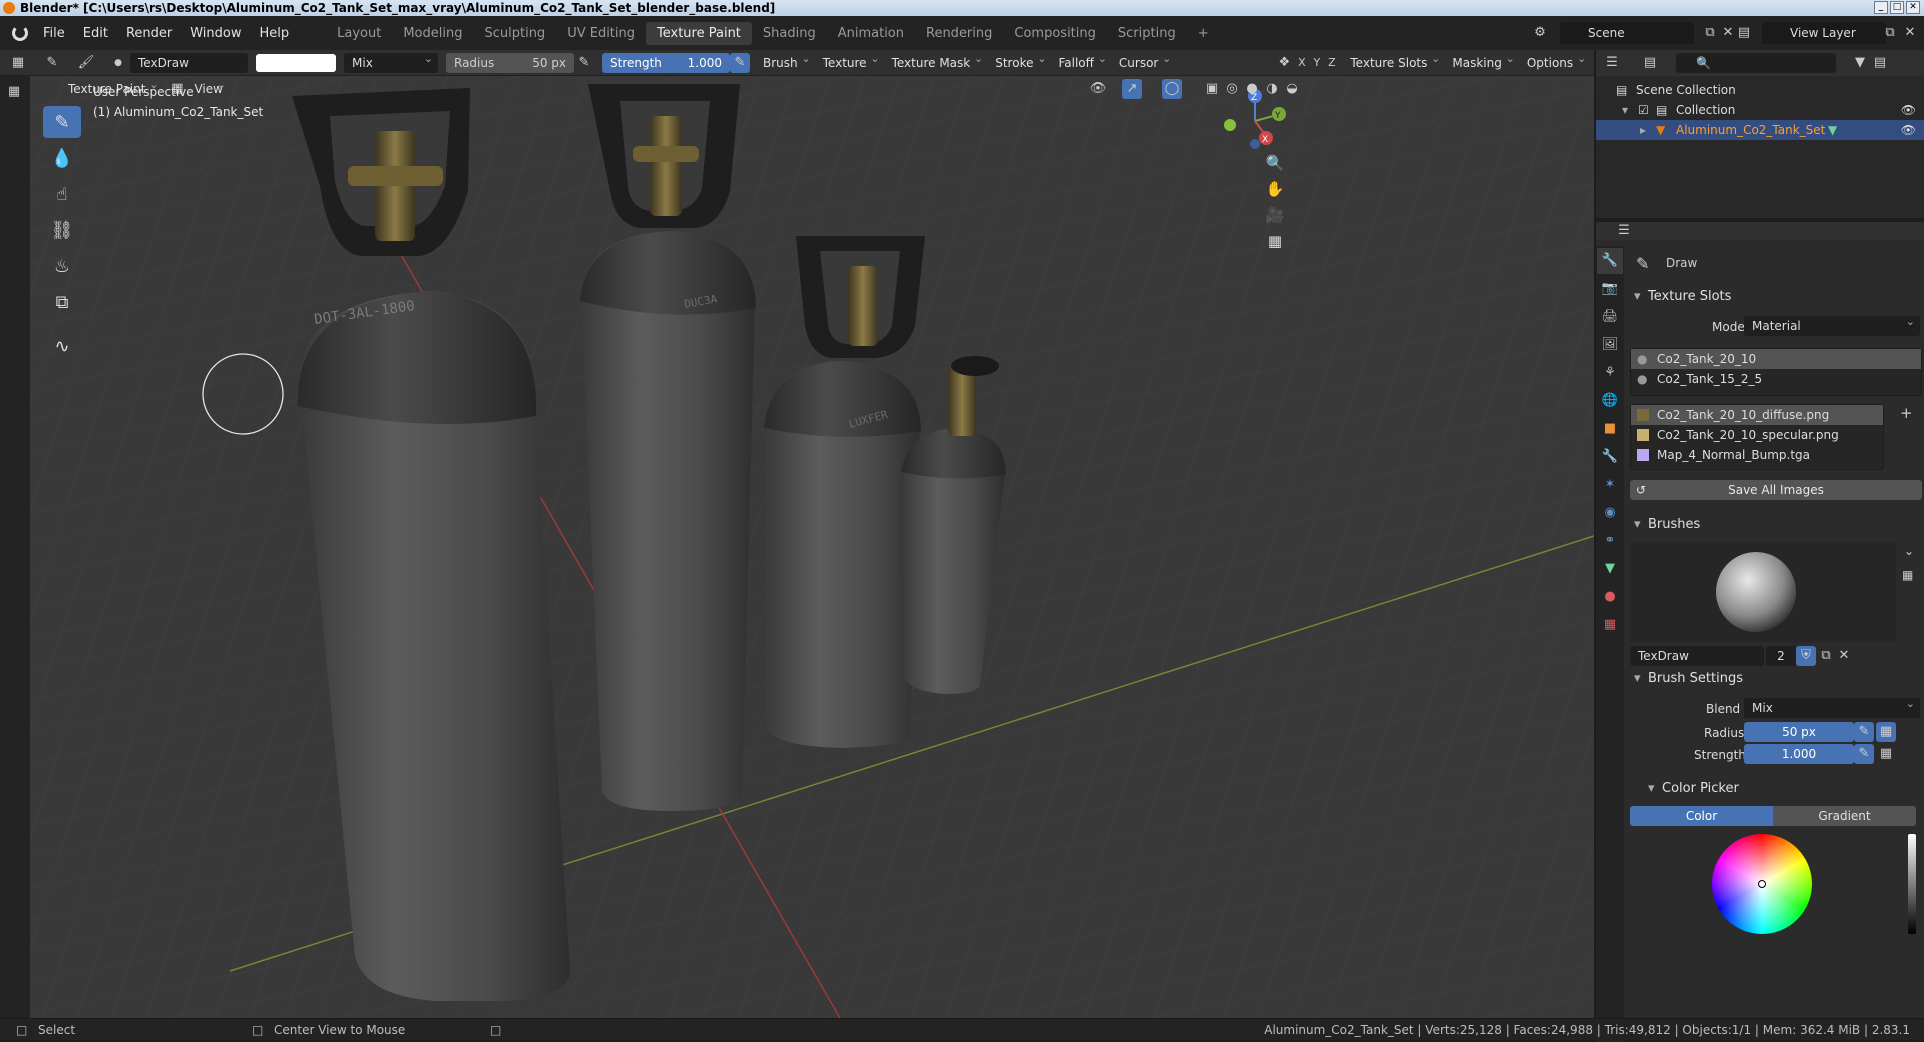  What do you see at coordinates (1610, 569) in the screenshot?
I see `data-tab-icon: ▼` at bounding box center [1610, 569].